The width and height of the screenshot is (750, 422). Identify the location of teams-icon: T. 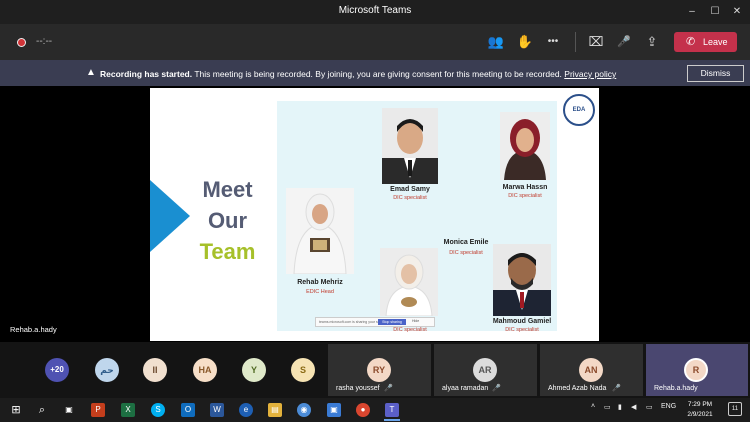
(392, 410).